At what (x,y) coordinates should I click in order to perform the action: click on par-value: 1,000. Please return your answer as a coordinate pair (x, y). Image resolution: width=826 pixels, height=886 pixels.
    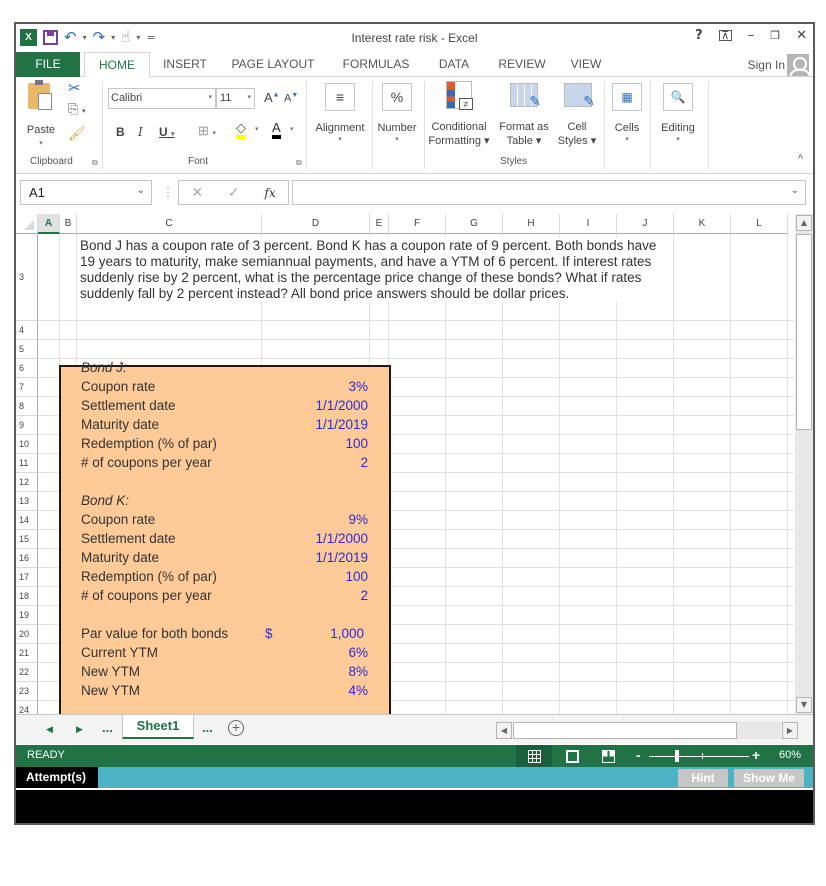
    Looking at the image, I should click on (347, 633).